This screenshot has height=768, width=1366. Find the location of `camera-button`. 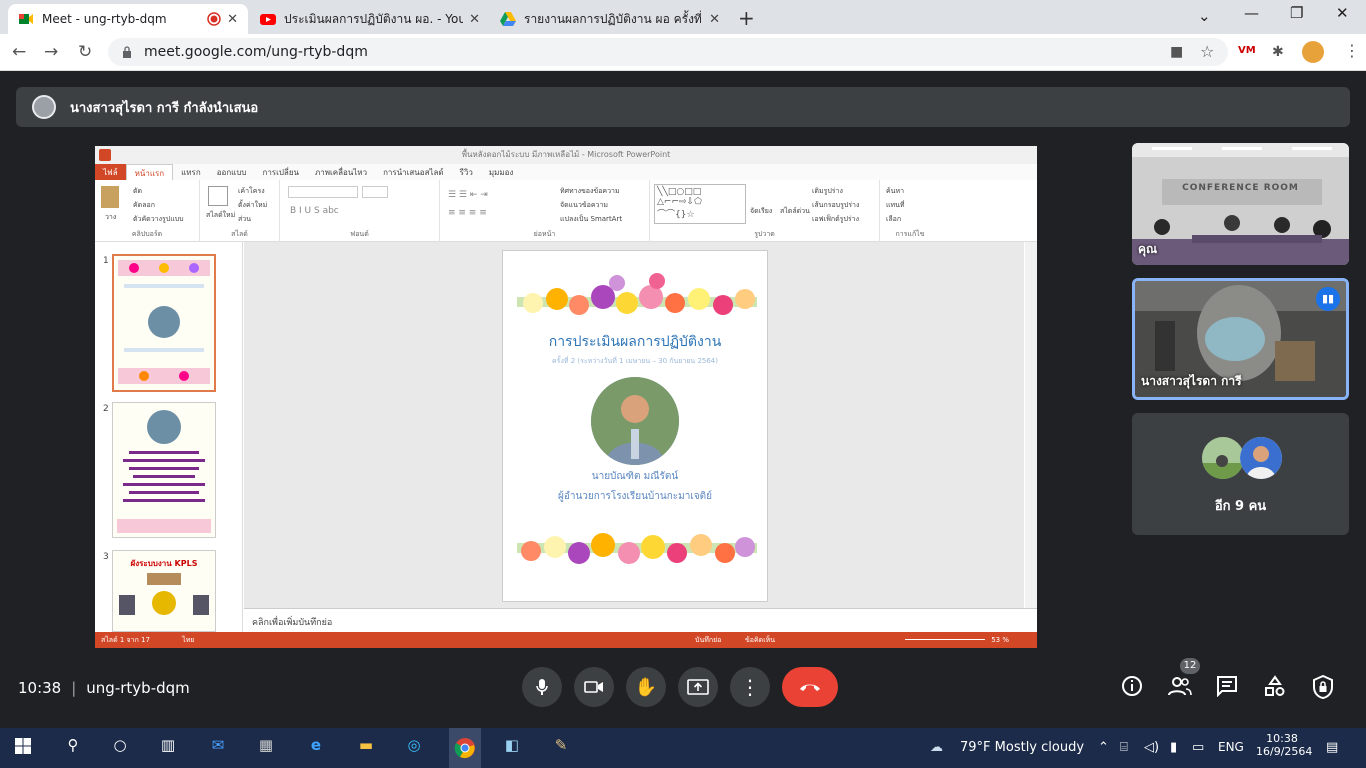

camera-button is located at coordinates (594, 687).